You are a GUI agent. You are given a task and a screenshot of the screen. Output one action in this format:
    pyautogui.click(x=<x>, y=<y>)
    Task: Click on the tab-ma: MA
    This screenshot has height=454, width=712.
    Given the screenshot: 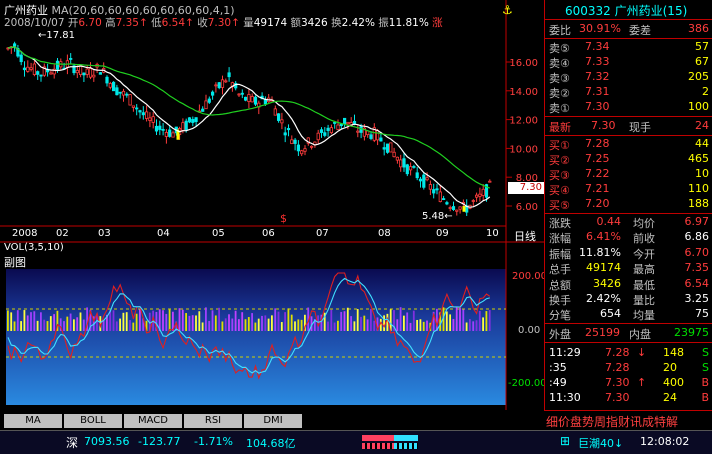 What is the action you would take?
    pyautogui.click(x=33, y=421)
    